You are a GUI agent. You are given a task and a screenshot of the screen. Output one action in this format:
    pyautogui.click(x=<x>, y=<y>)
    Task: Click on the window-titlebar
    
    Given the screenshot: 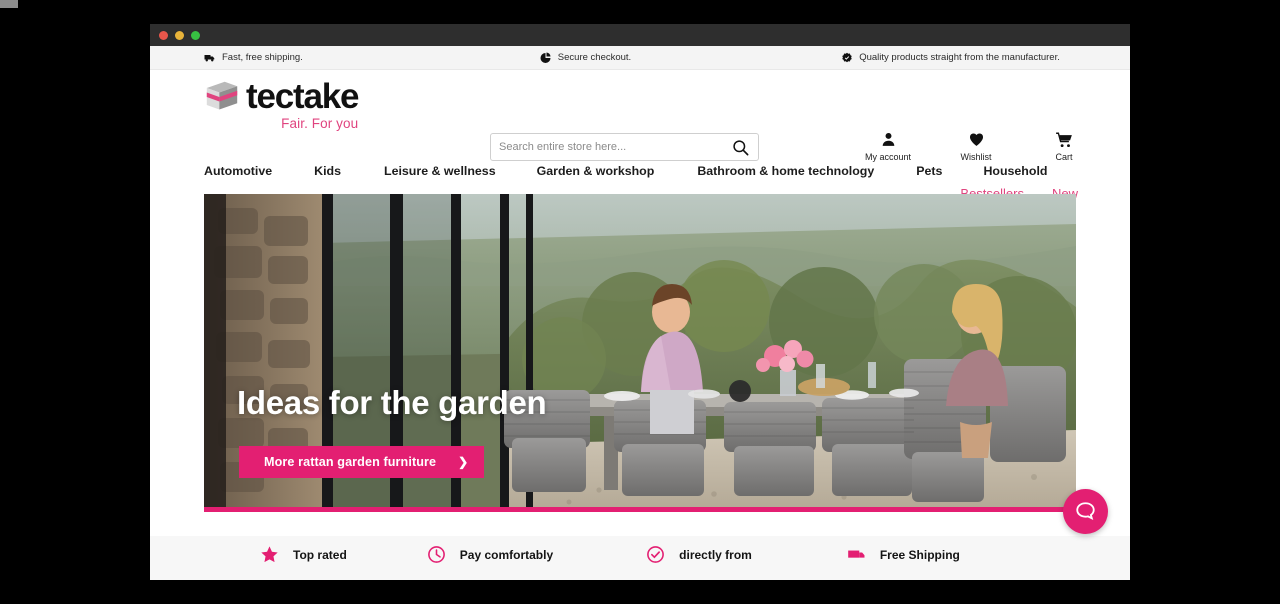 What is the action you would take?
    pyautogui.click(x=640, y=35)
    